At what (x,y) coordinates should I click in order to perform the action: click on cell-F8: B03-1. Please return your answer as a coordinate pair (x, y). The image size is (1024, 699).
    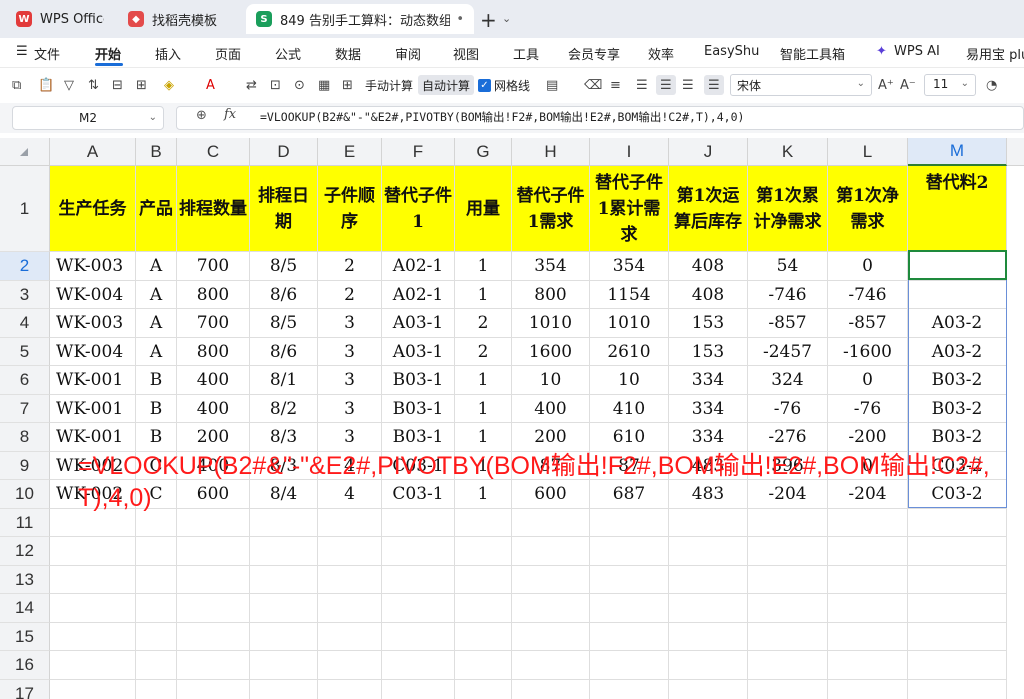
    Looking at the image, I should click on (418, 437).